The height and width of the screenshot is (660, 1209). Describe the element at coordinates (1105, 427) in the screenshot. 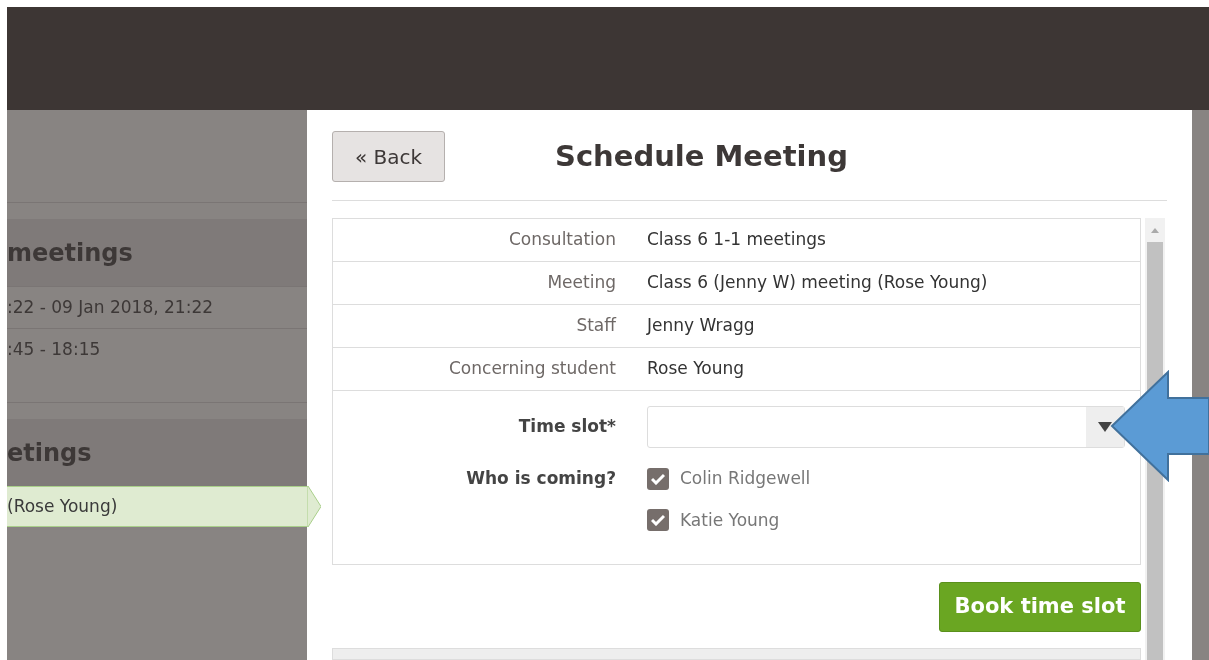

I see `caret-icon` at that location.